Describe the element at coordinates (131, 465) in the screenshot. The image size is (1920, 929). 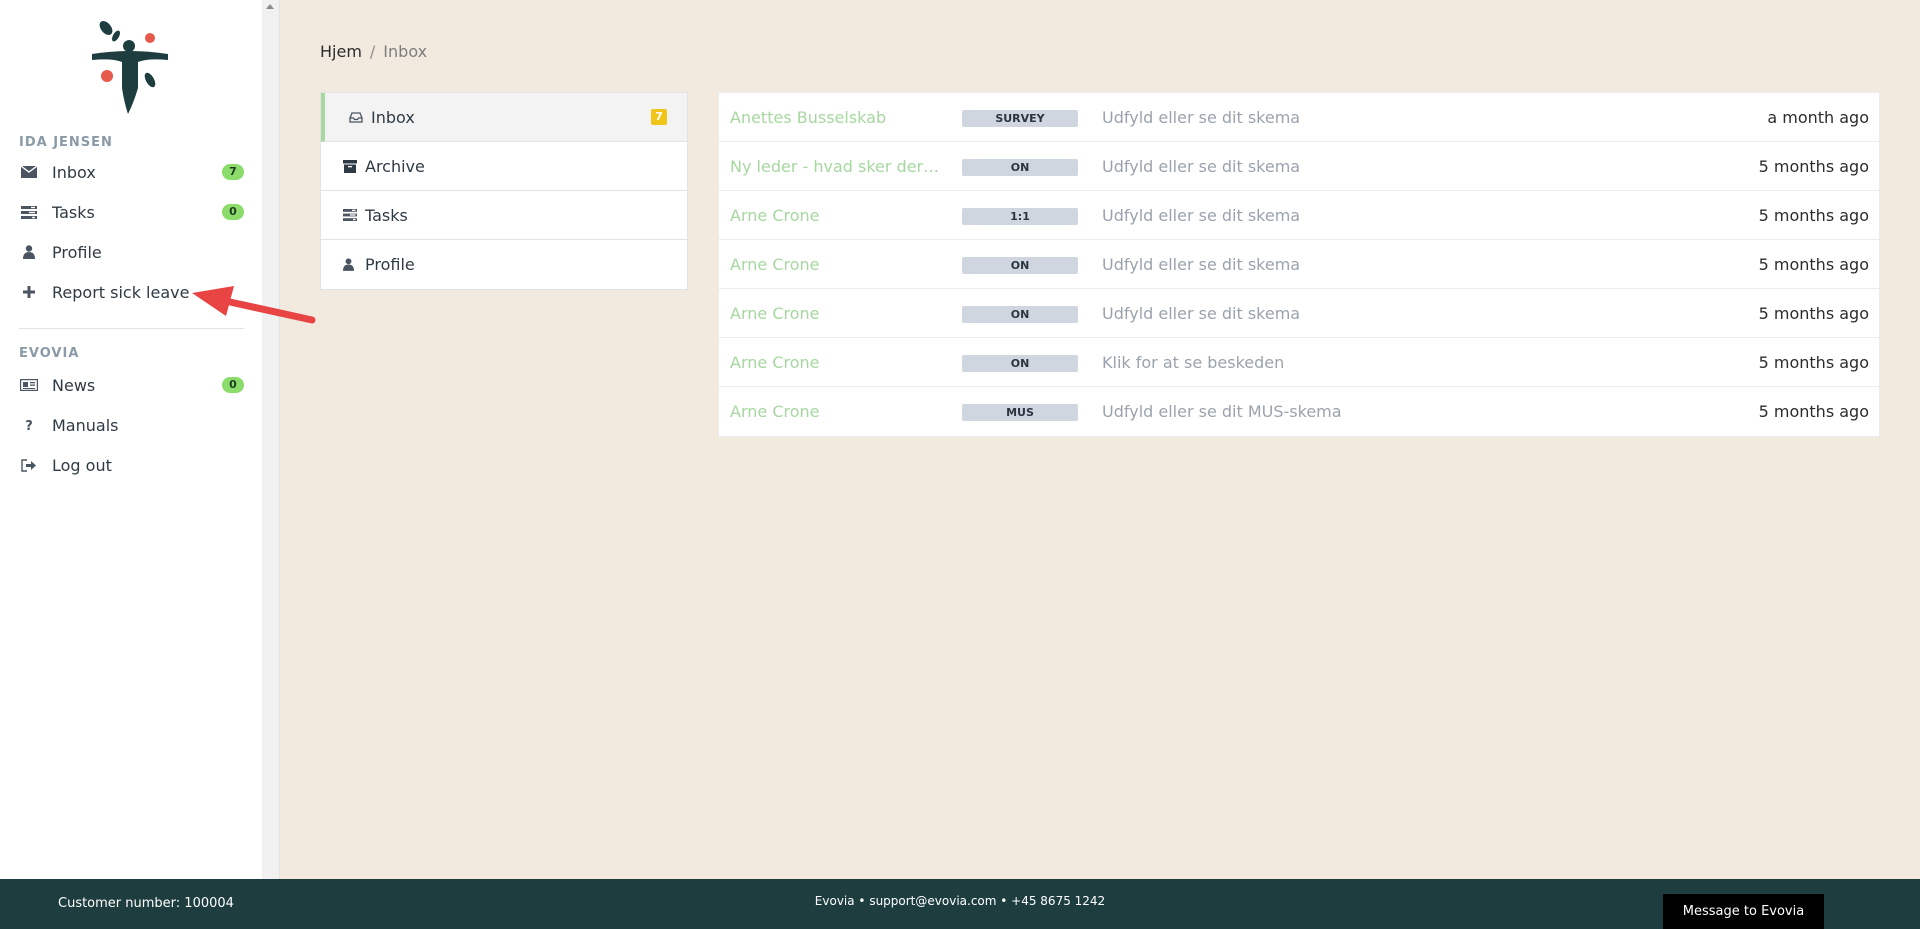
I see `sidebar-item-log-out: Log out` at that location.